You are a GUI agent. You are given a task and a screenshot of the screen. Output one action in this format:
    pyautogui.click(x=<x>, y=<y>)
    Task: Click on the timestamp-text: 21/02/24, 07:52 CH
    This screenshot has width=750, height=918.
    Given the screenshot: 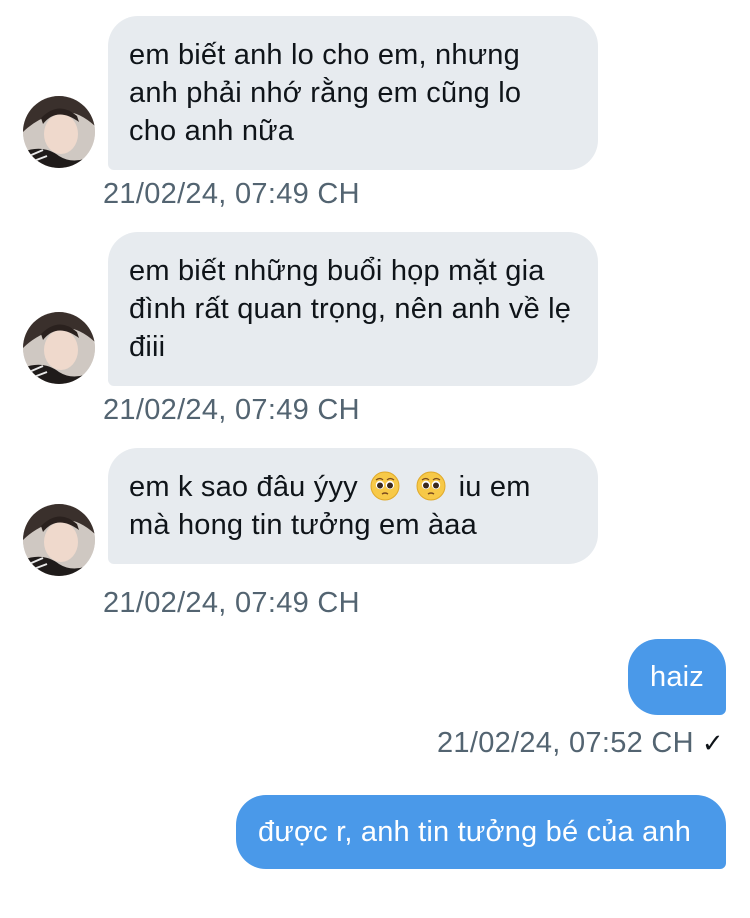 What is the action you would take?
    pyautogui.click(x=565, y=743)
    